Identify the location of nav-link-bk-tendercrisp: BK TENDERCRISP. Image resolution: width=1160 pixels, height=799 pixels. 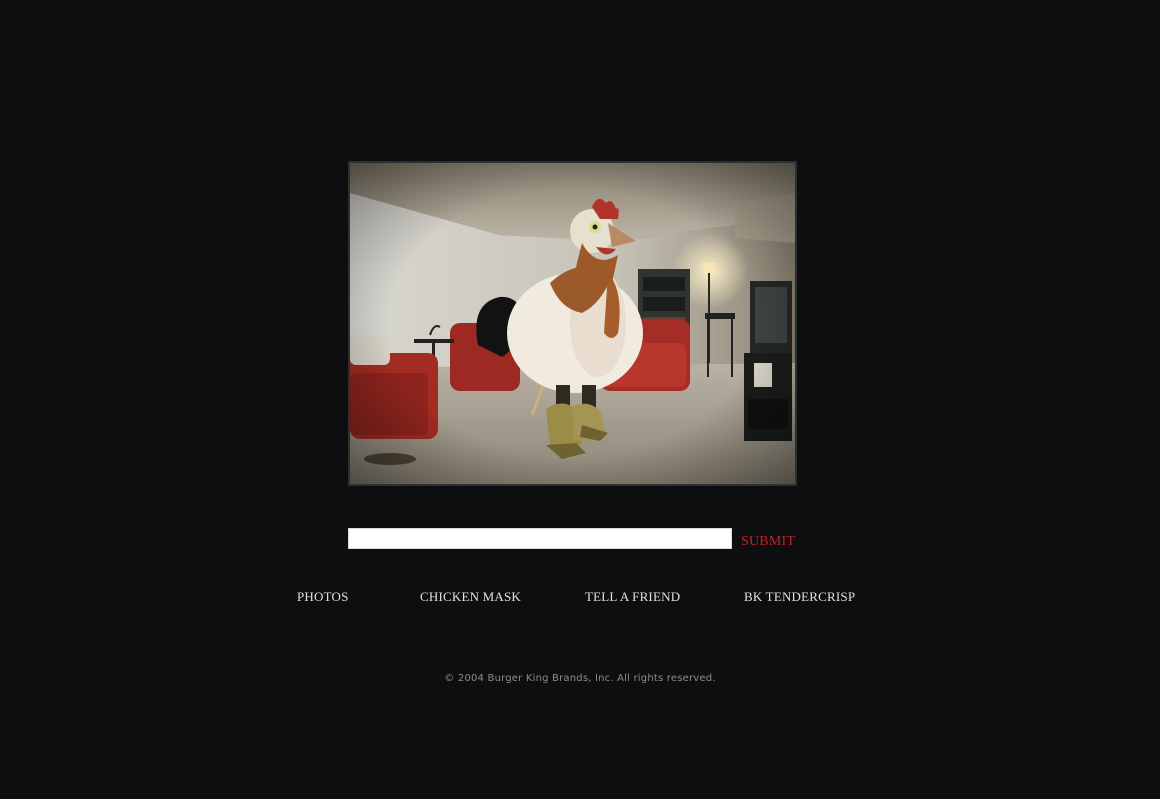
(799, 597).